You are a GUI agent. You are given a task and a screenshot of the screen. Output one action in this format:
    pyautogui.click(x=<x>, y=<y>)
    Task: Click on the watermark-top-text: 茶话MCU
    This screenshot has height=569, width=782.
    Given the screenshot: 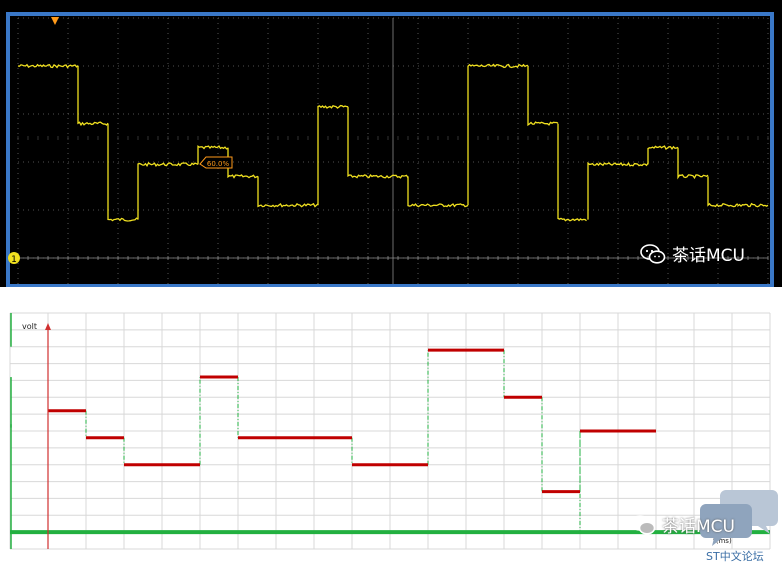 What is the action you would take?
    pyautogui.click(x=708, y=256)
    